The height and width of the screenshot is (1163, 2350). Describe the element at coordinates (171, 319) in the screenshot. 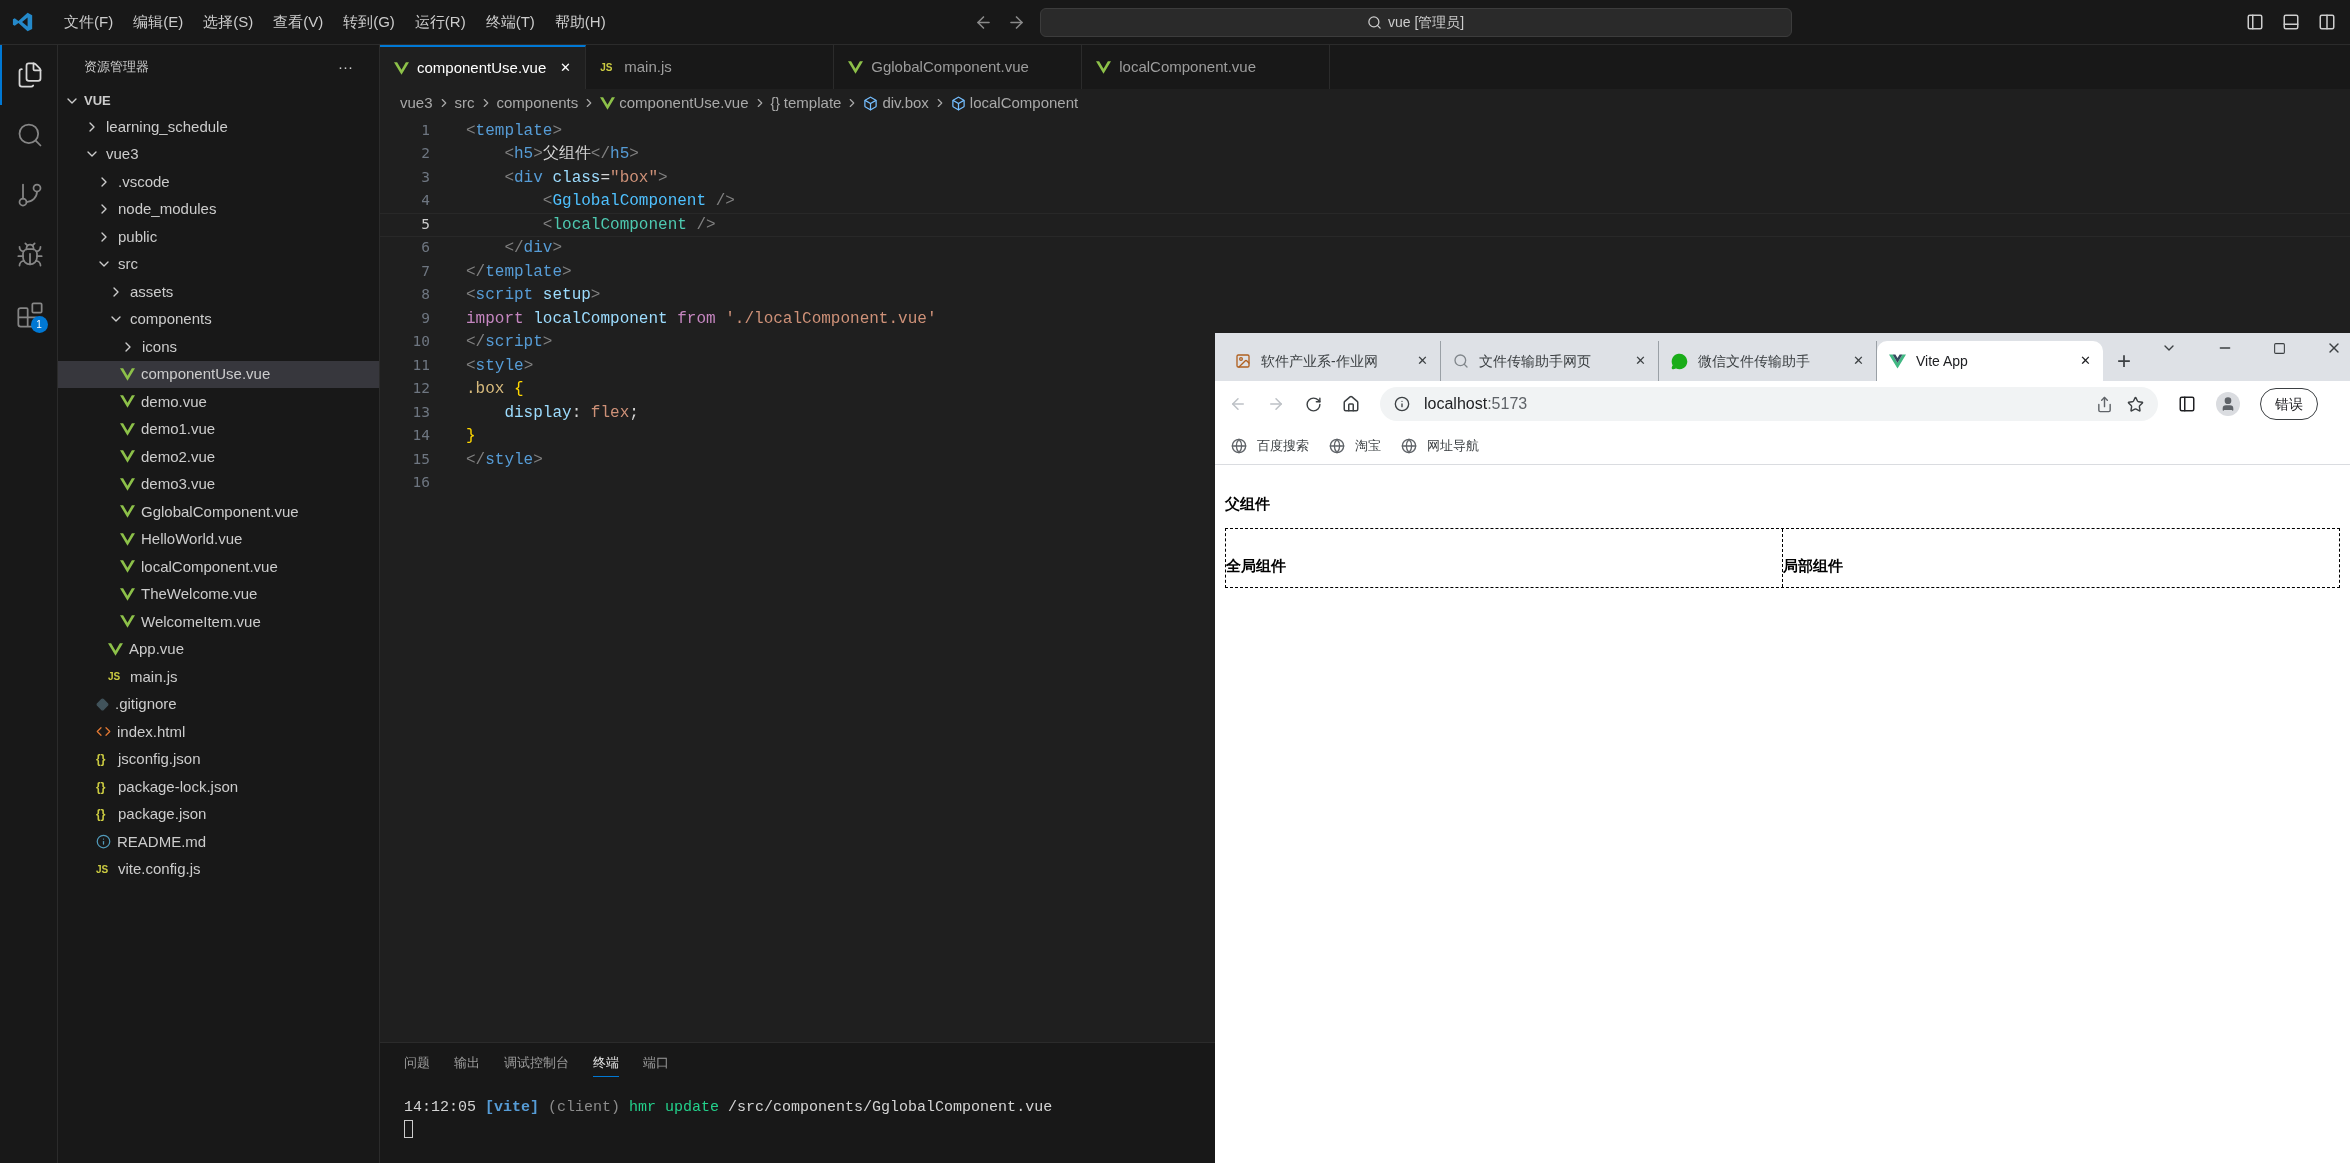

I see `file-name: components` at that location.